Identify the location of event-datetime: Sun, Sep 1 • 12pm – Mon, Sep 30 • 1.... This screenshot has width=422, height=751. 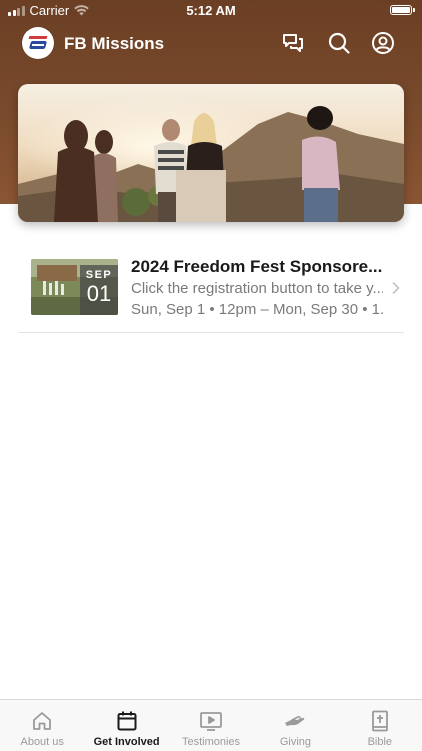
(257, 309).